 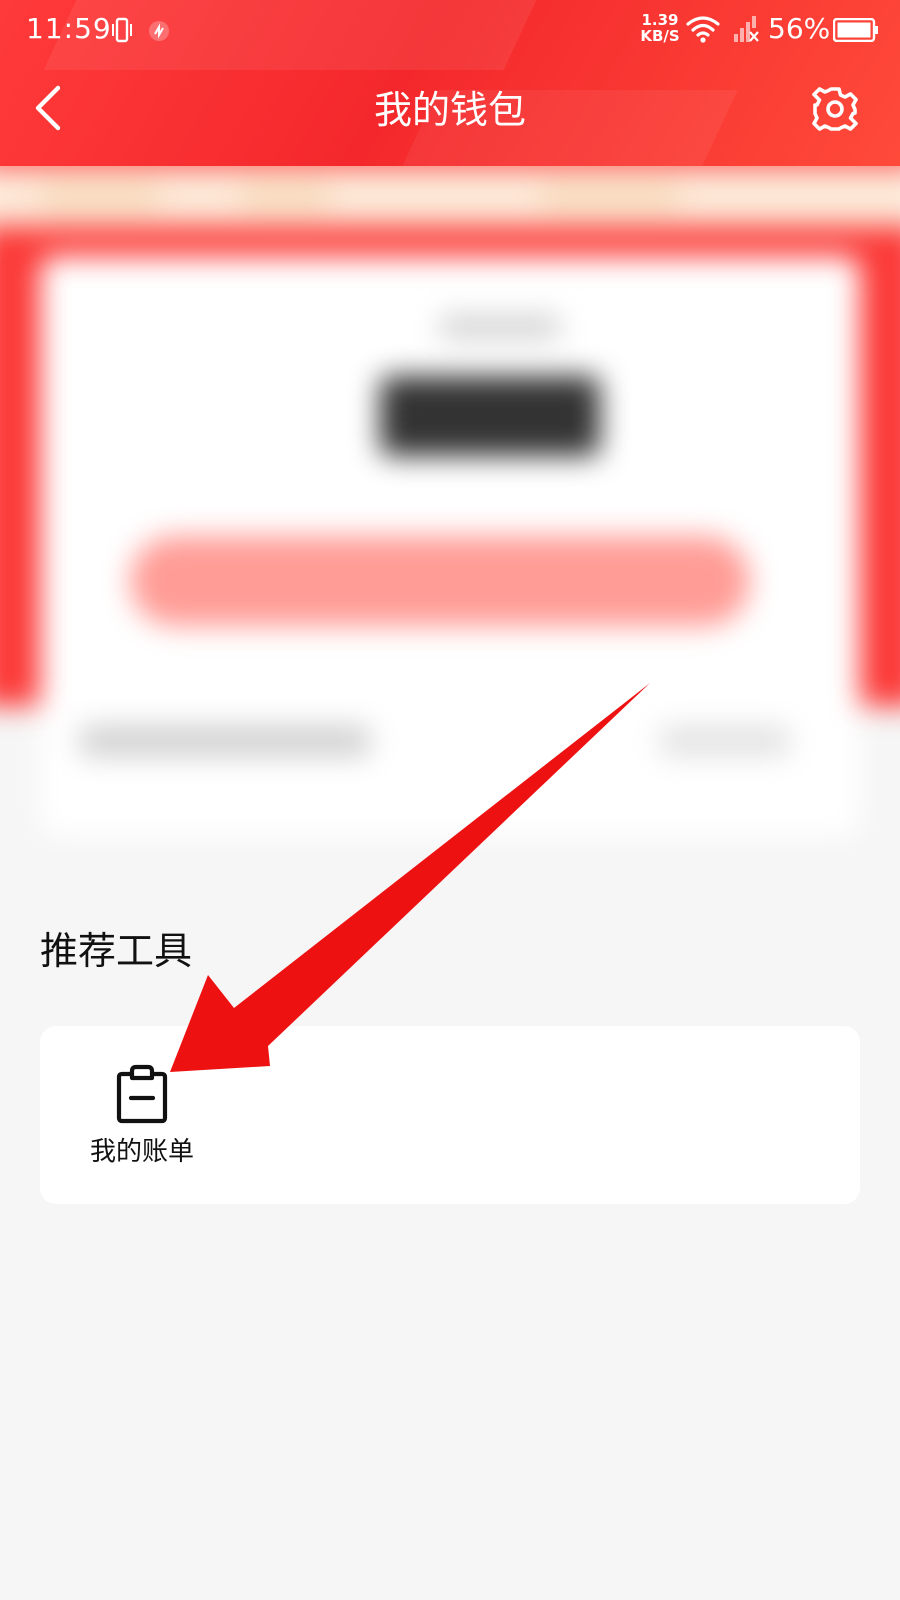 I want to click on status-bar: 11:59 1.39 KB/S 56%, so click(x=450, y=31).